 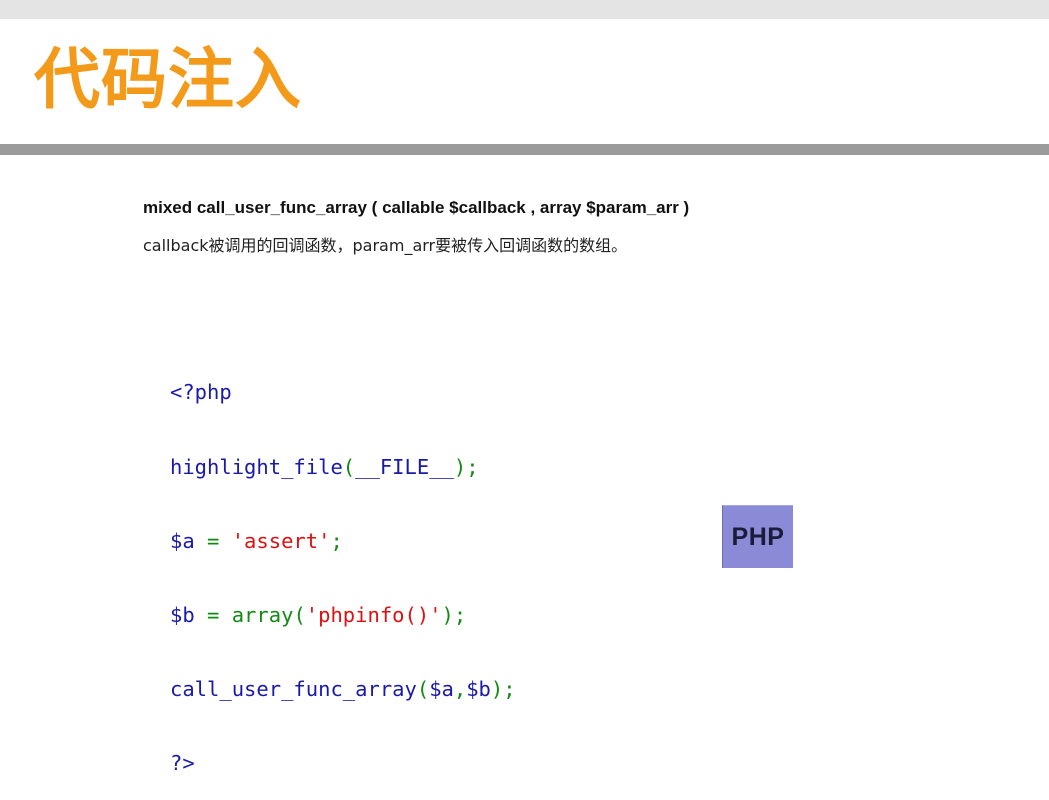 I want to click on code-constant: __FILE__, so click(x=404, y=466).